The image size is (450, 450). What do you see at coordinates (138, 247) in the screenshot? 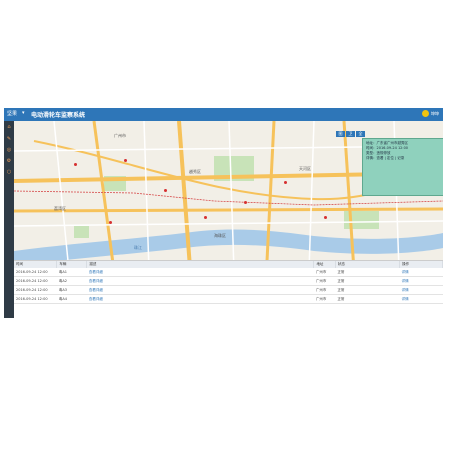
I see `map-label: 珠江` at bounding box center [138, 247].